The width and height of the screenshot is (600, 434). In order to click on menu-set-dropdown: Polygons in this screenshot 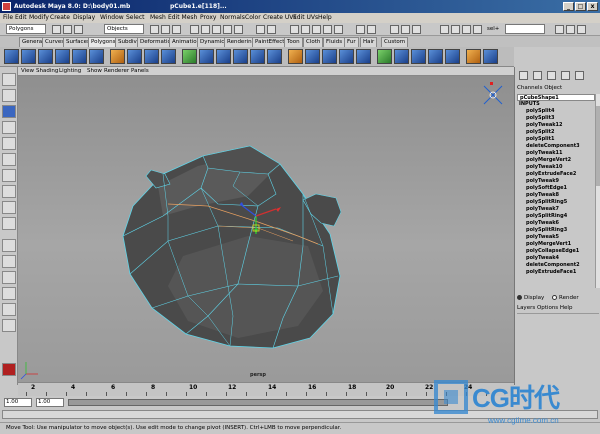, I will do `click(26, 29)`.